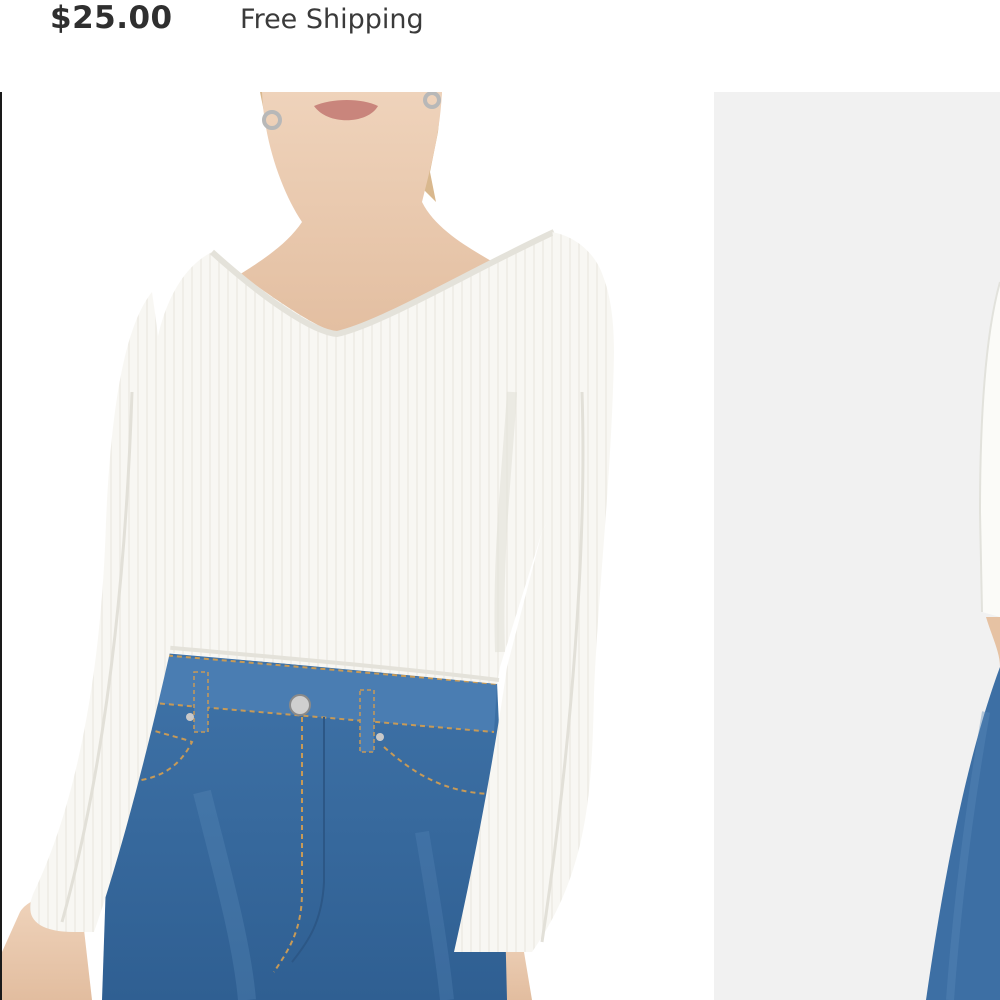  I want to click on price-label: $25.00, so click(111, 18).